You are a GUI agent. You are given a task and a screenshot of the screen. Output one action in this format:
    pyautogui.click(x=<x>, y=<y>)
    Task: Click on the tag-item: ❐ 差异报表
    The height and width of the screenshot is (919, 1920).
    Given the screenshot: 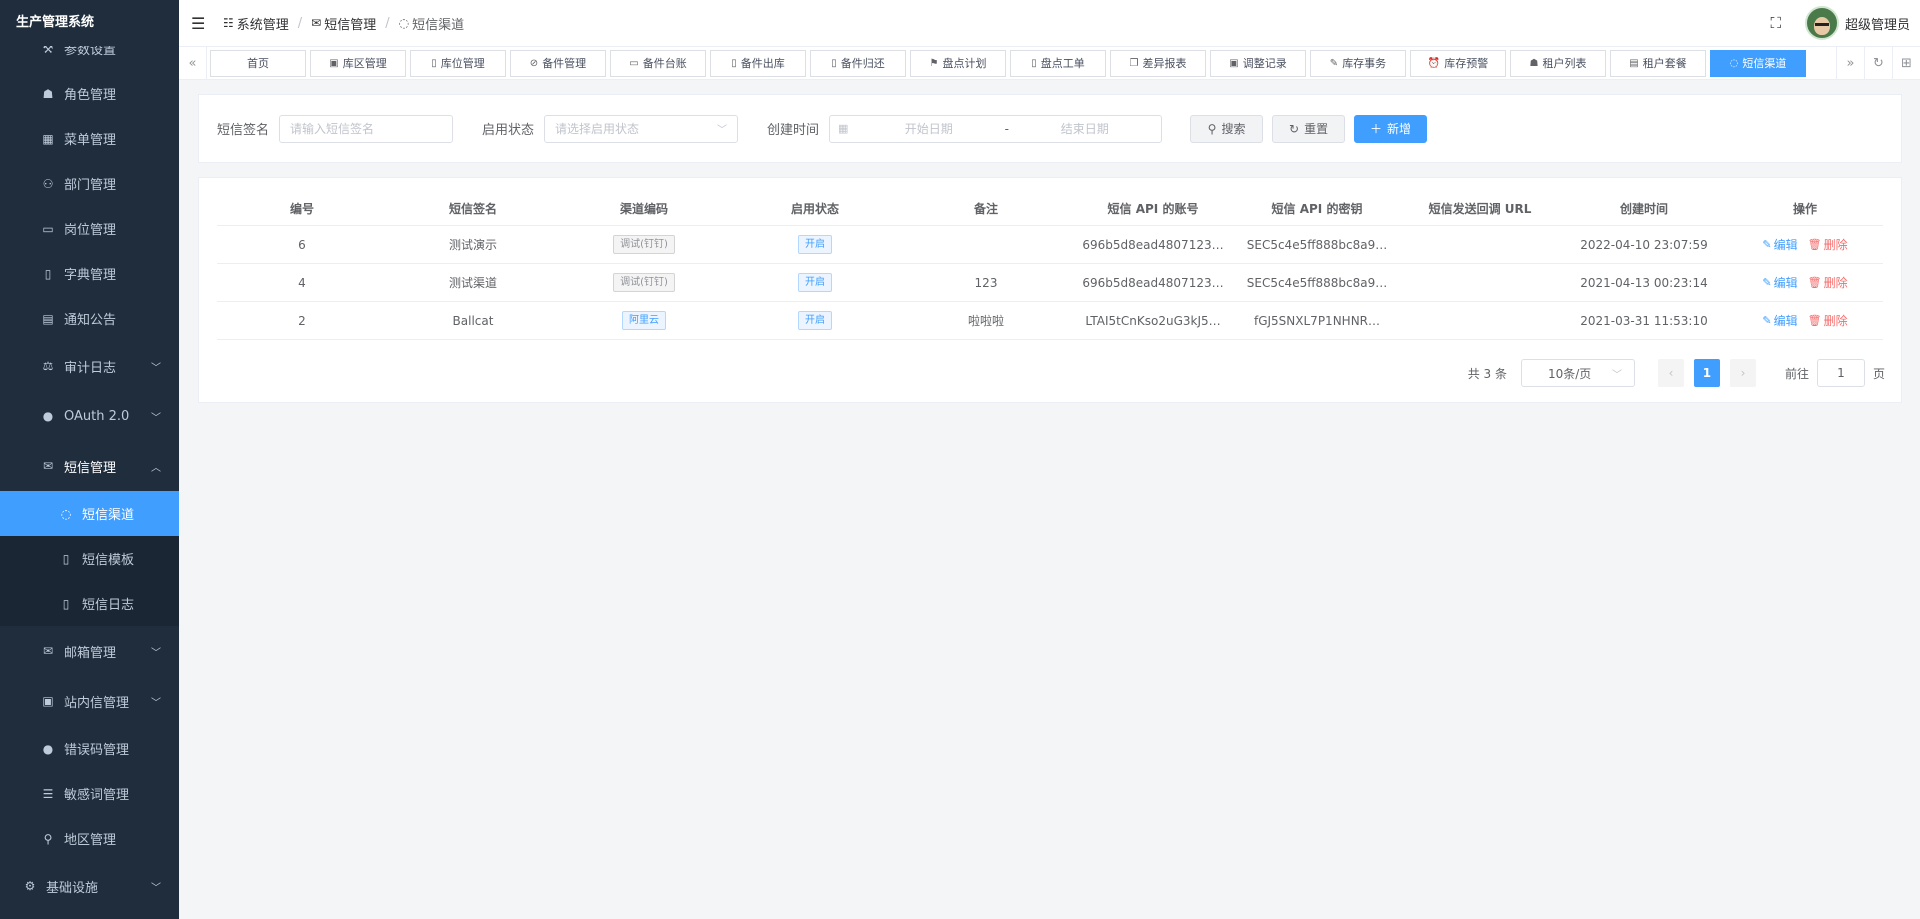 What is the action you would take?
    pyautogui.click(x=1158, y=63)
    